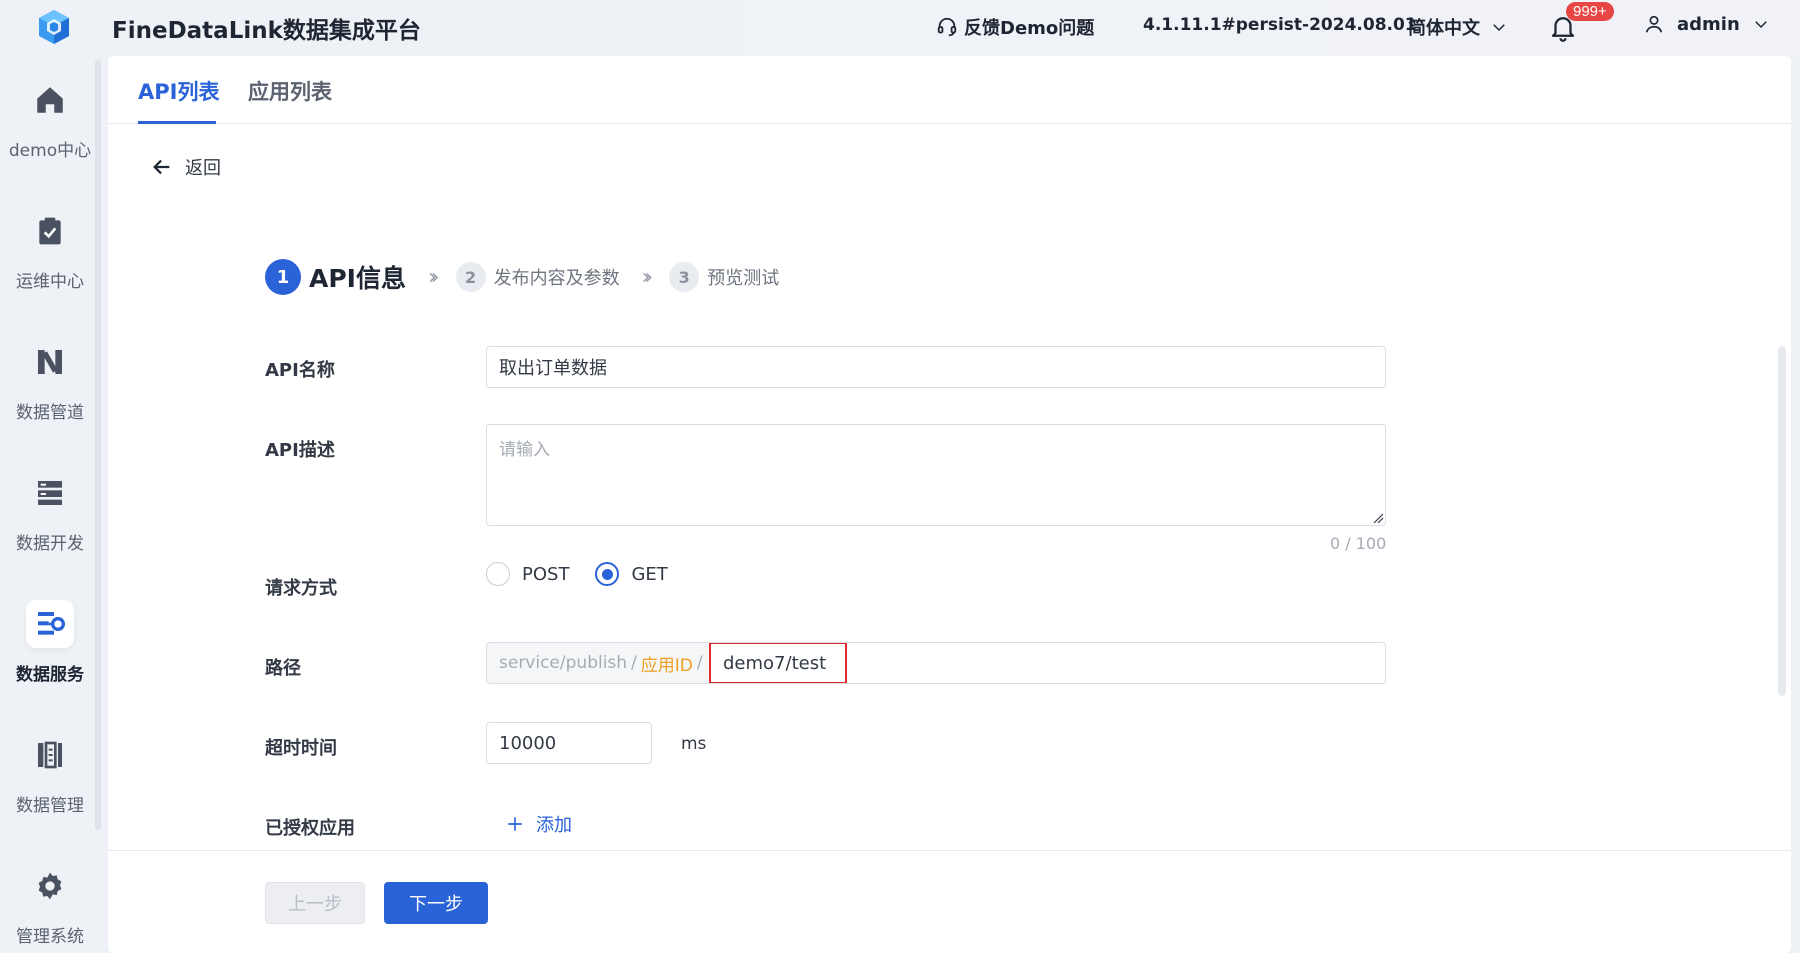 This screenshot has width=1800, height=953. Describe the element at coordinates (649, 574) in the screenshot. I see `radio-label: GET` at that location.